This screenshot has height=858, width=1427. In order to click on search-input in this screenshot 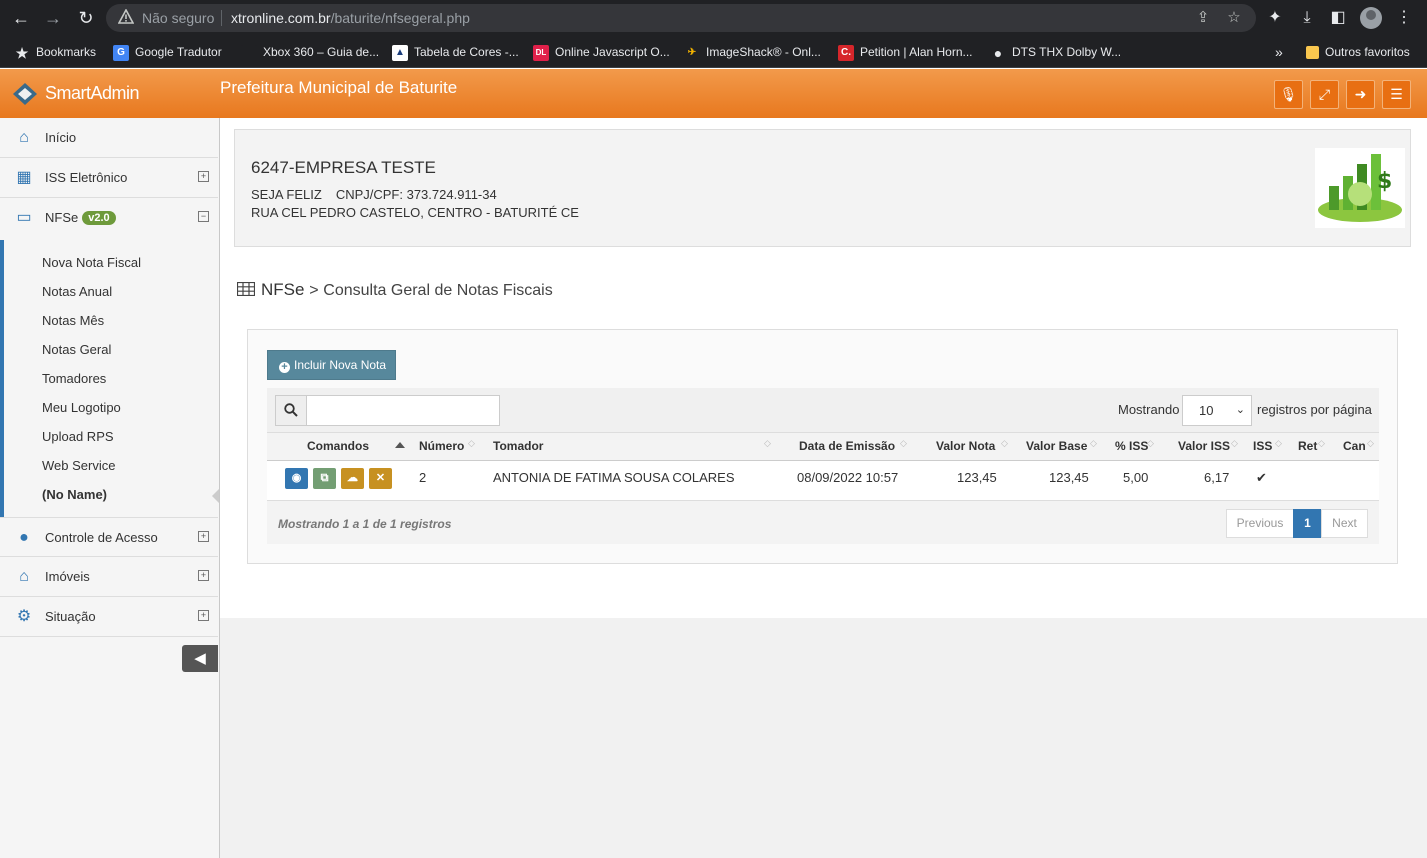, I will do `click(403, 410)`.